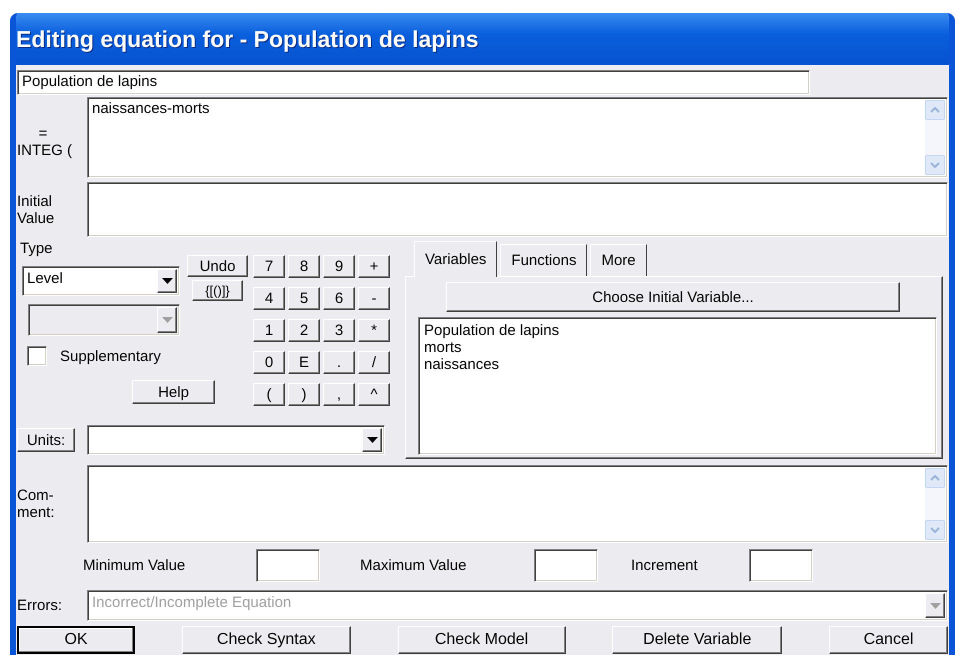 The width and height of the screenshot is (955, 655). Describe the element at coordinates (665, 565) in the screenshot. I see `range-label: Increment` at that location.